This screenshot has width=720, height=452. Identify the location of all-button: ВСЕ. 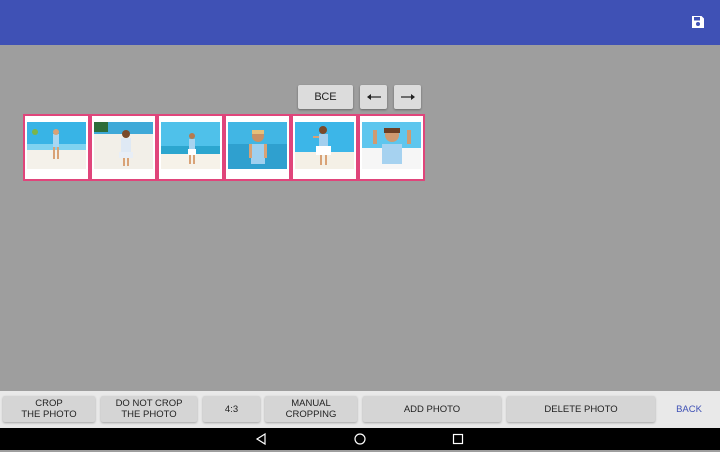
(325, 97).